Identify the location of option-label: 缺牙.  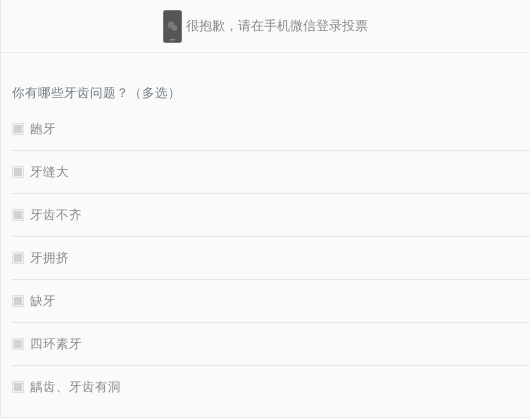
(43, 301).